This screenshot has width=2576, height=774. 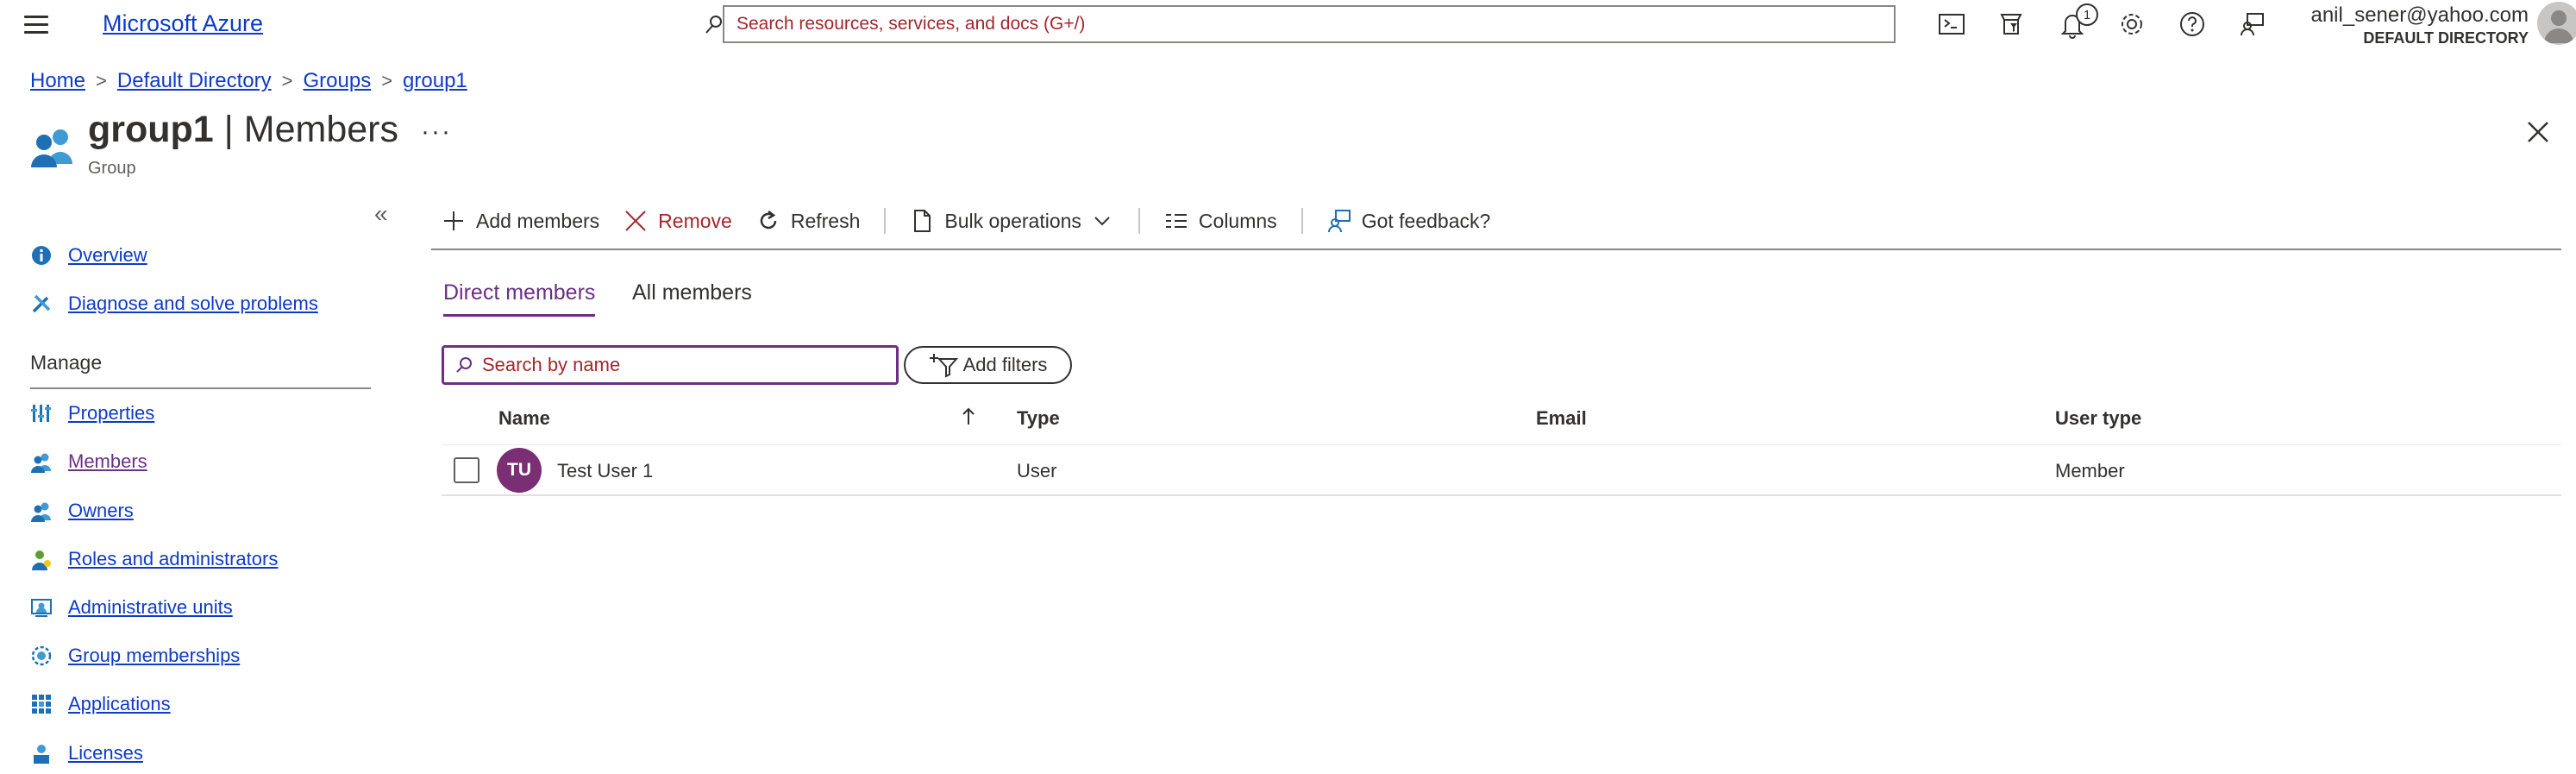 What do you see at coordinates (635, 221) in the screenshot?
I see `remove-x-icon` at bounding box center [635, 221].